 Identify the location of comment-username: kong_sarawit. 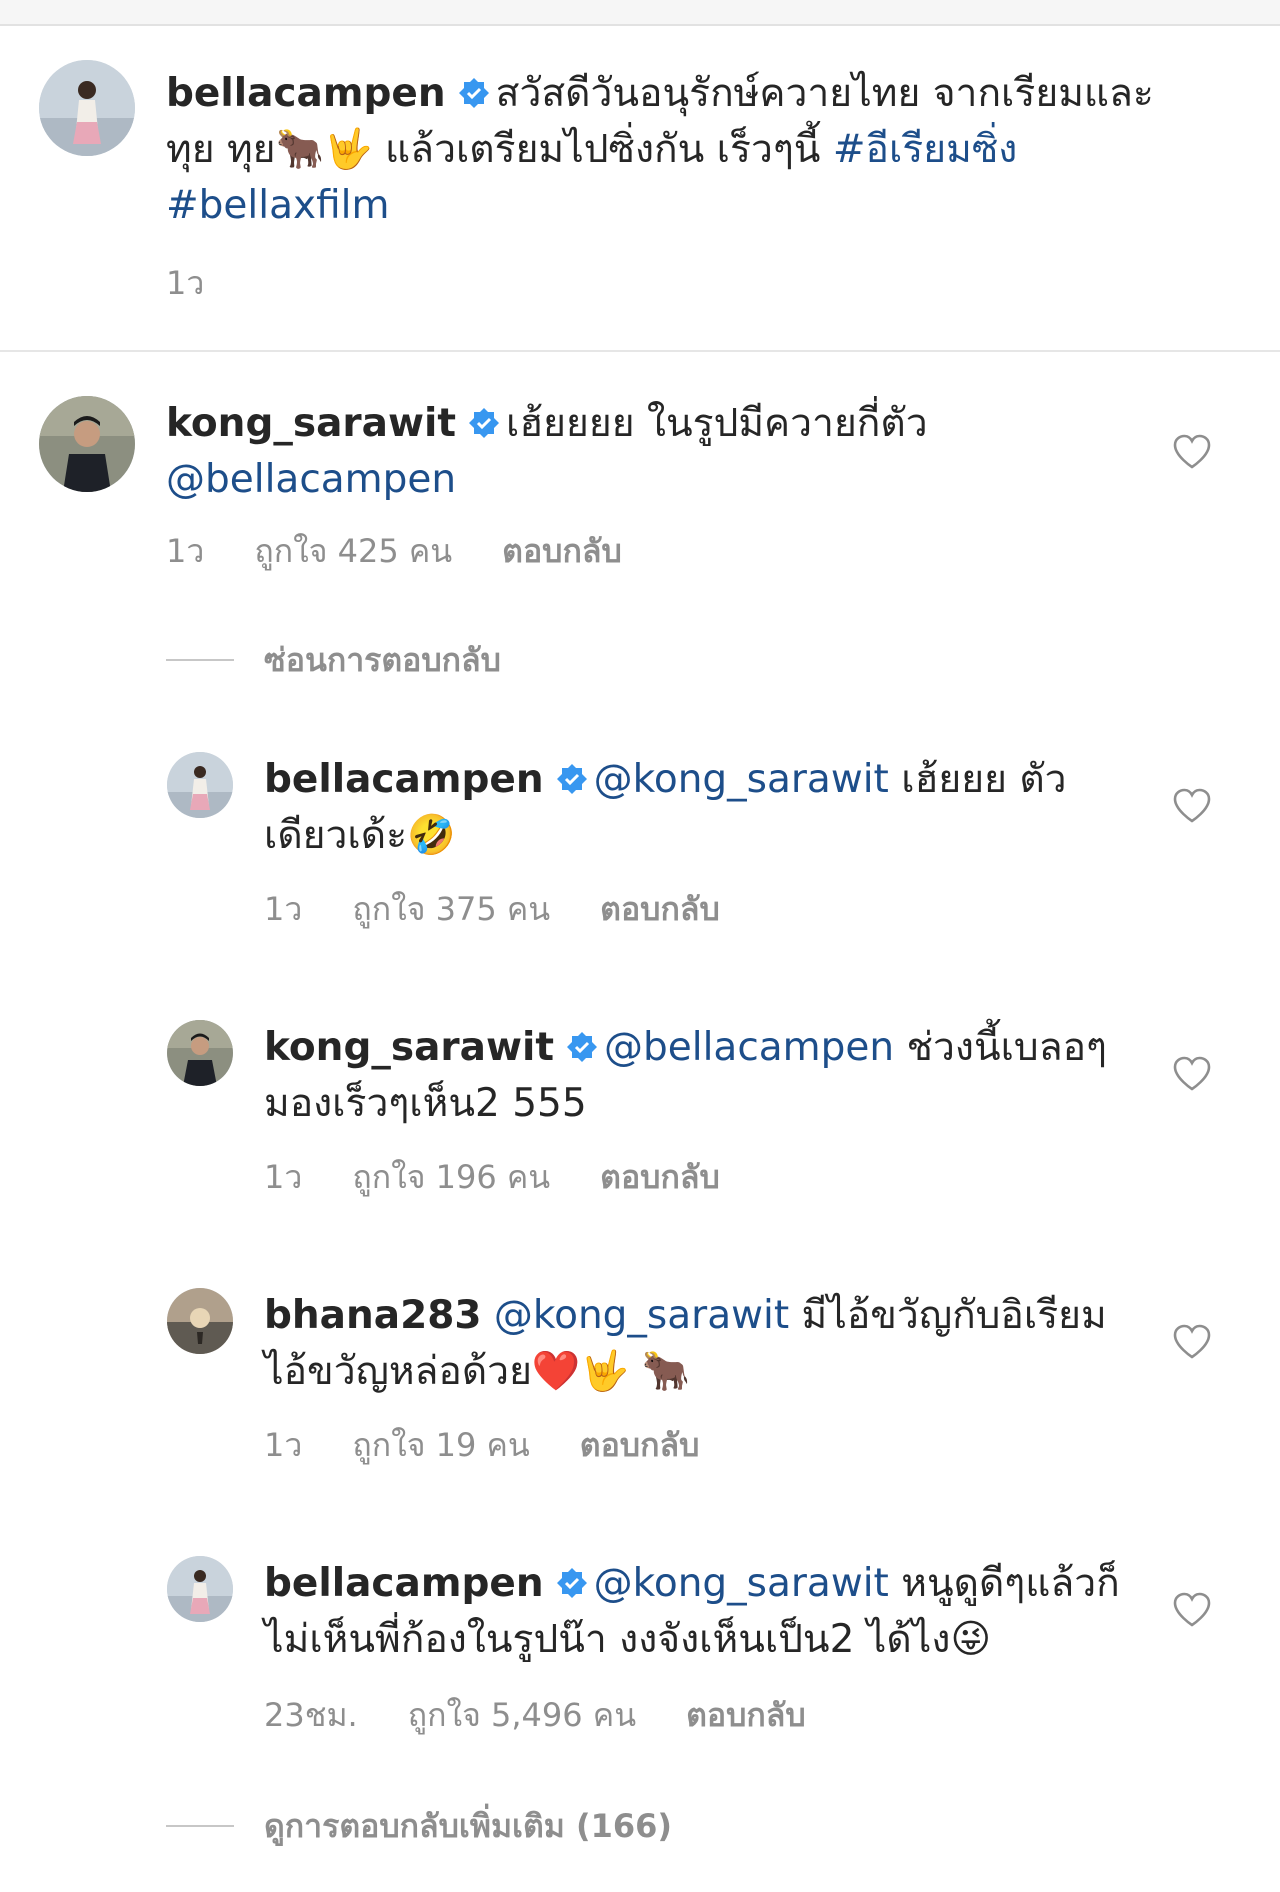
(311, 423).